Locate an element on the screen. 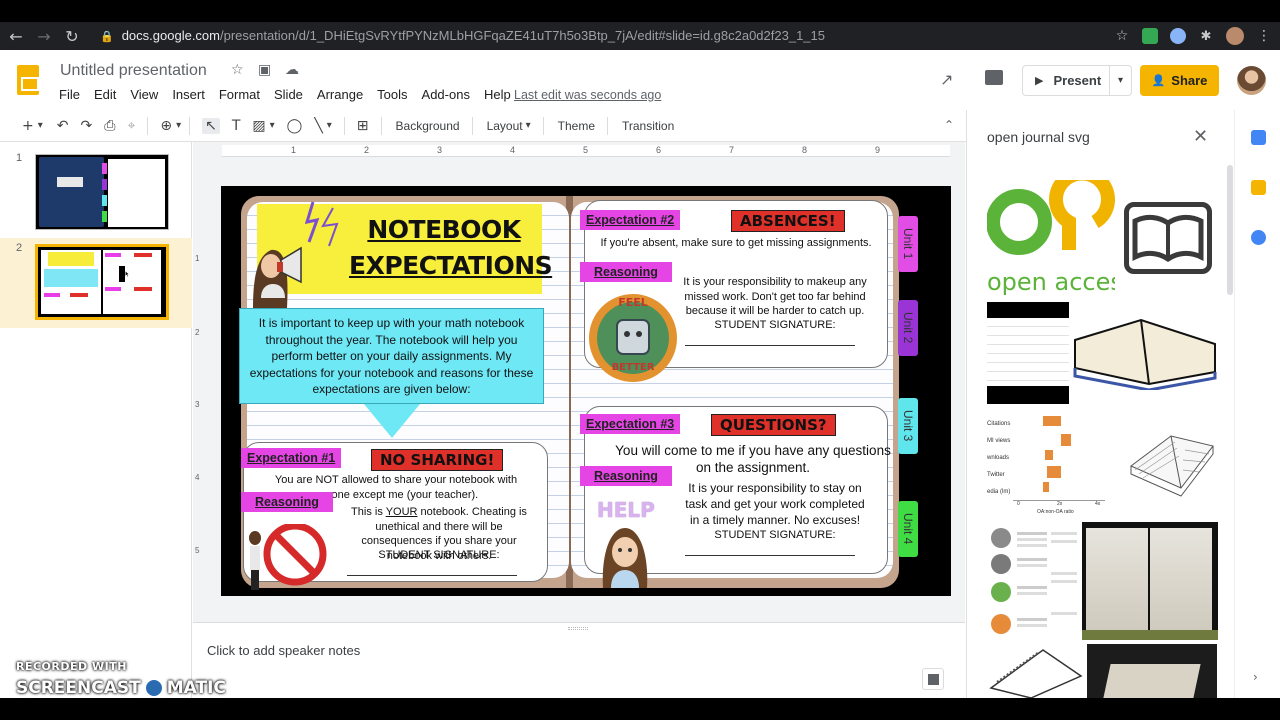  image-search-query: open journal svg is located at coordinates (1038, 137).